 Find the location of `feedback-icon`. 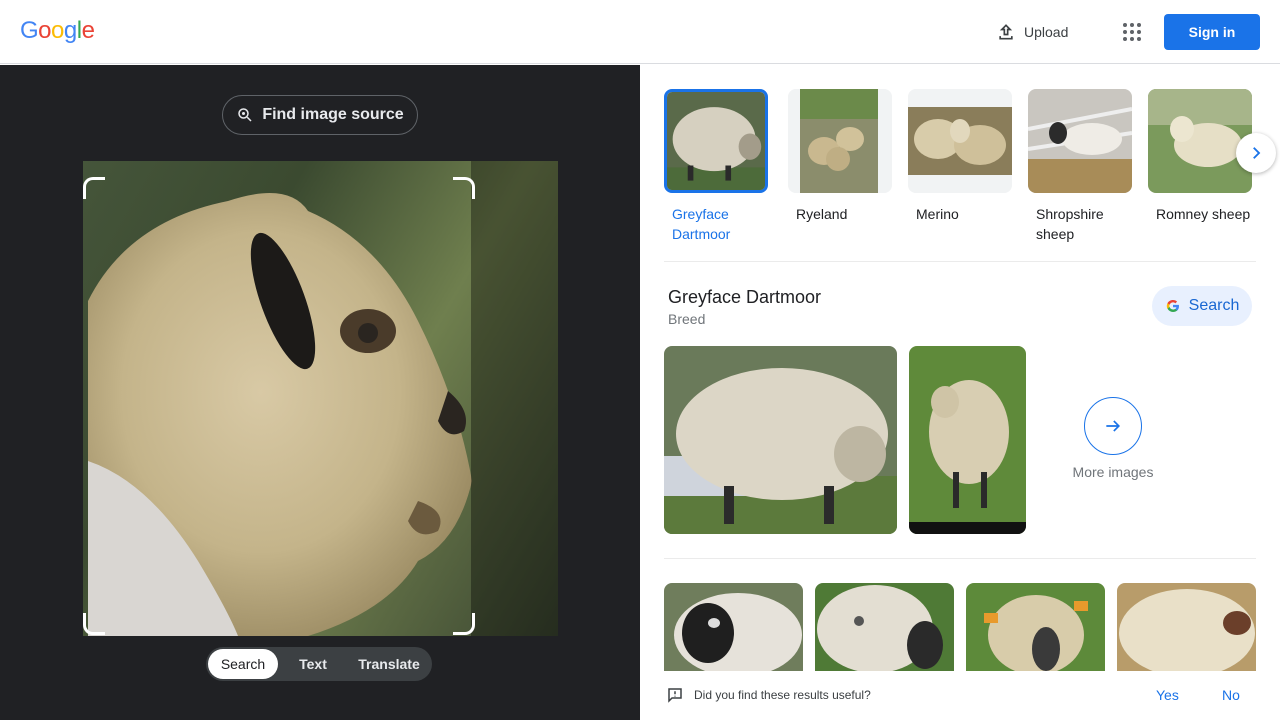

feedback-icon is located at coordinates (675, 695).